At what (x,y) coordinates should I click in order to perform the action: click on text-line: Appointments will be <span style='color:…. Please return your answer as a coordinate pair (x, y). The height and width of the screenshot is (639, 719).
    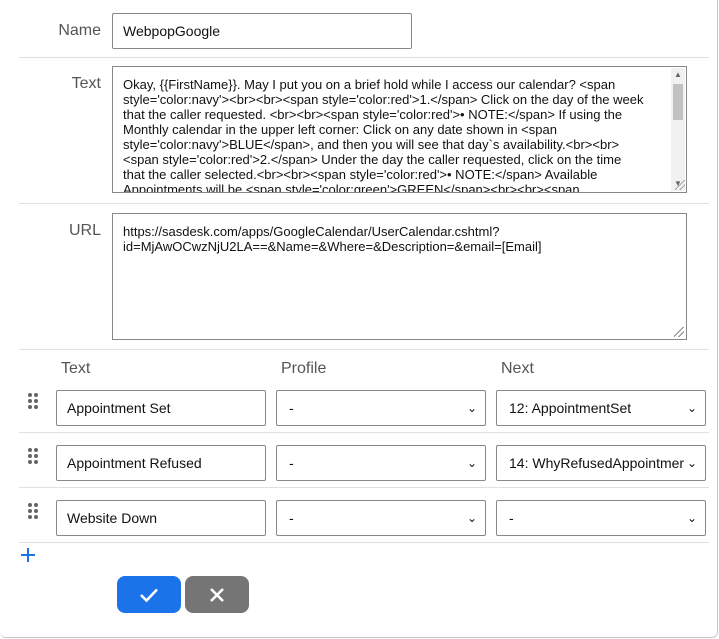
    Looking at the image, I should click on (351, 187).